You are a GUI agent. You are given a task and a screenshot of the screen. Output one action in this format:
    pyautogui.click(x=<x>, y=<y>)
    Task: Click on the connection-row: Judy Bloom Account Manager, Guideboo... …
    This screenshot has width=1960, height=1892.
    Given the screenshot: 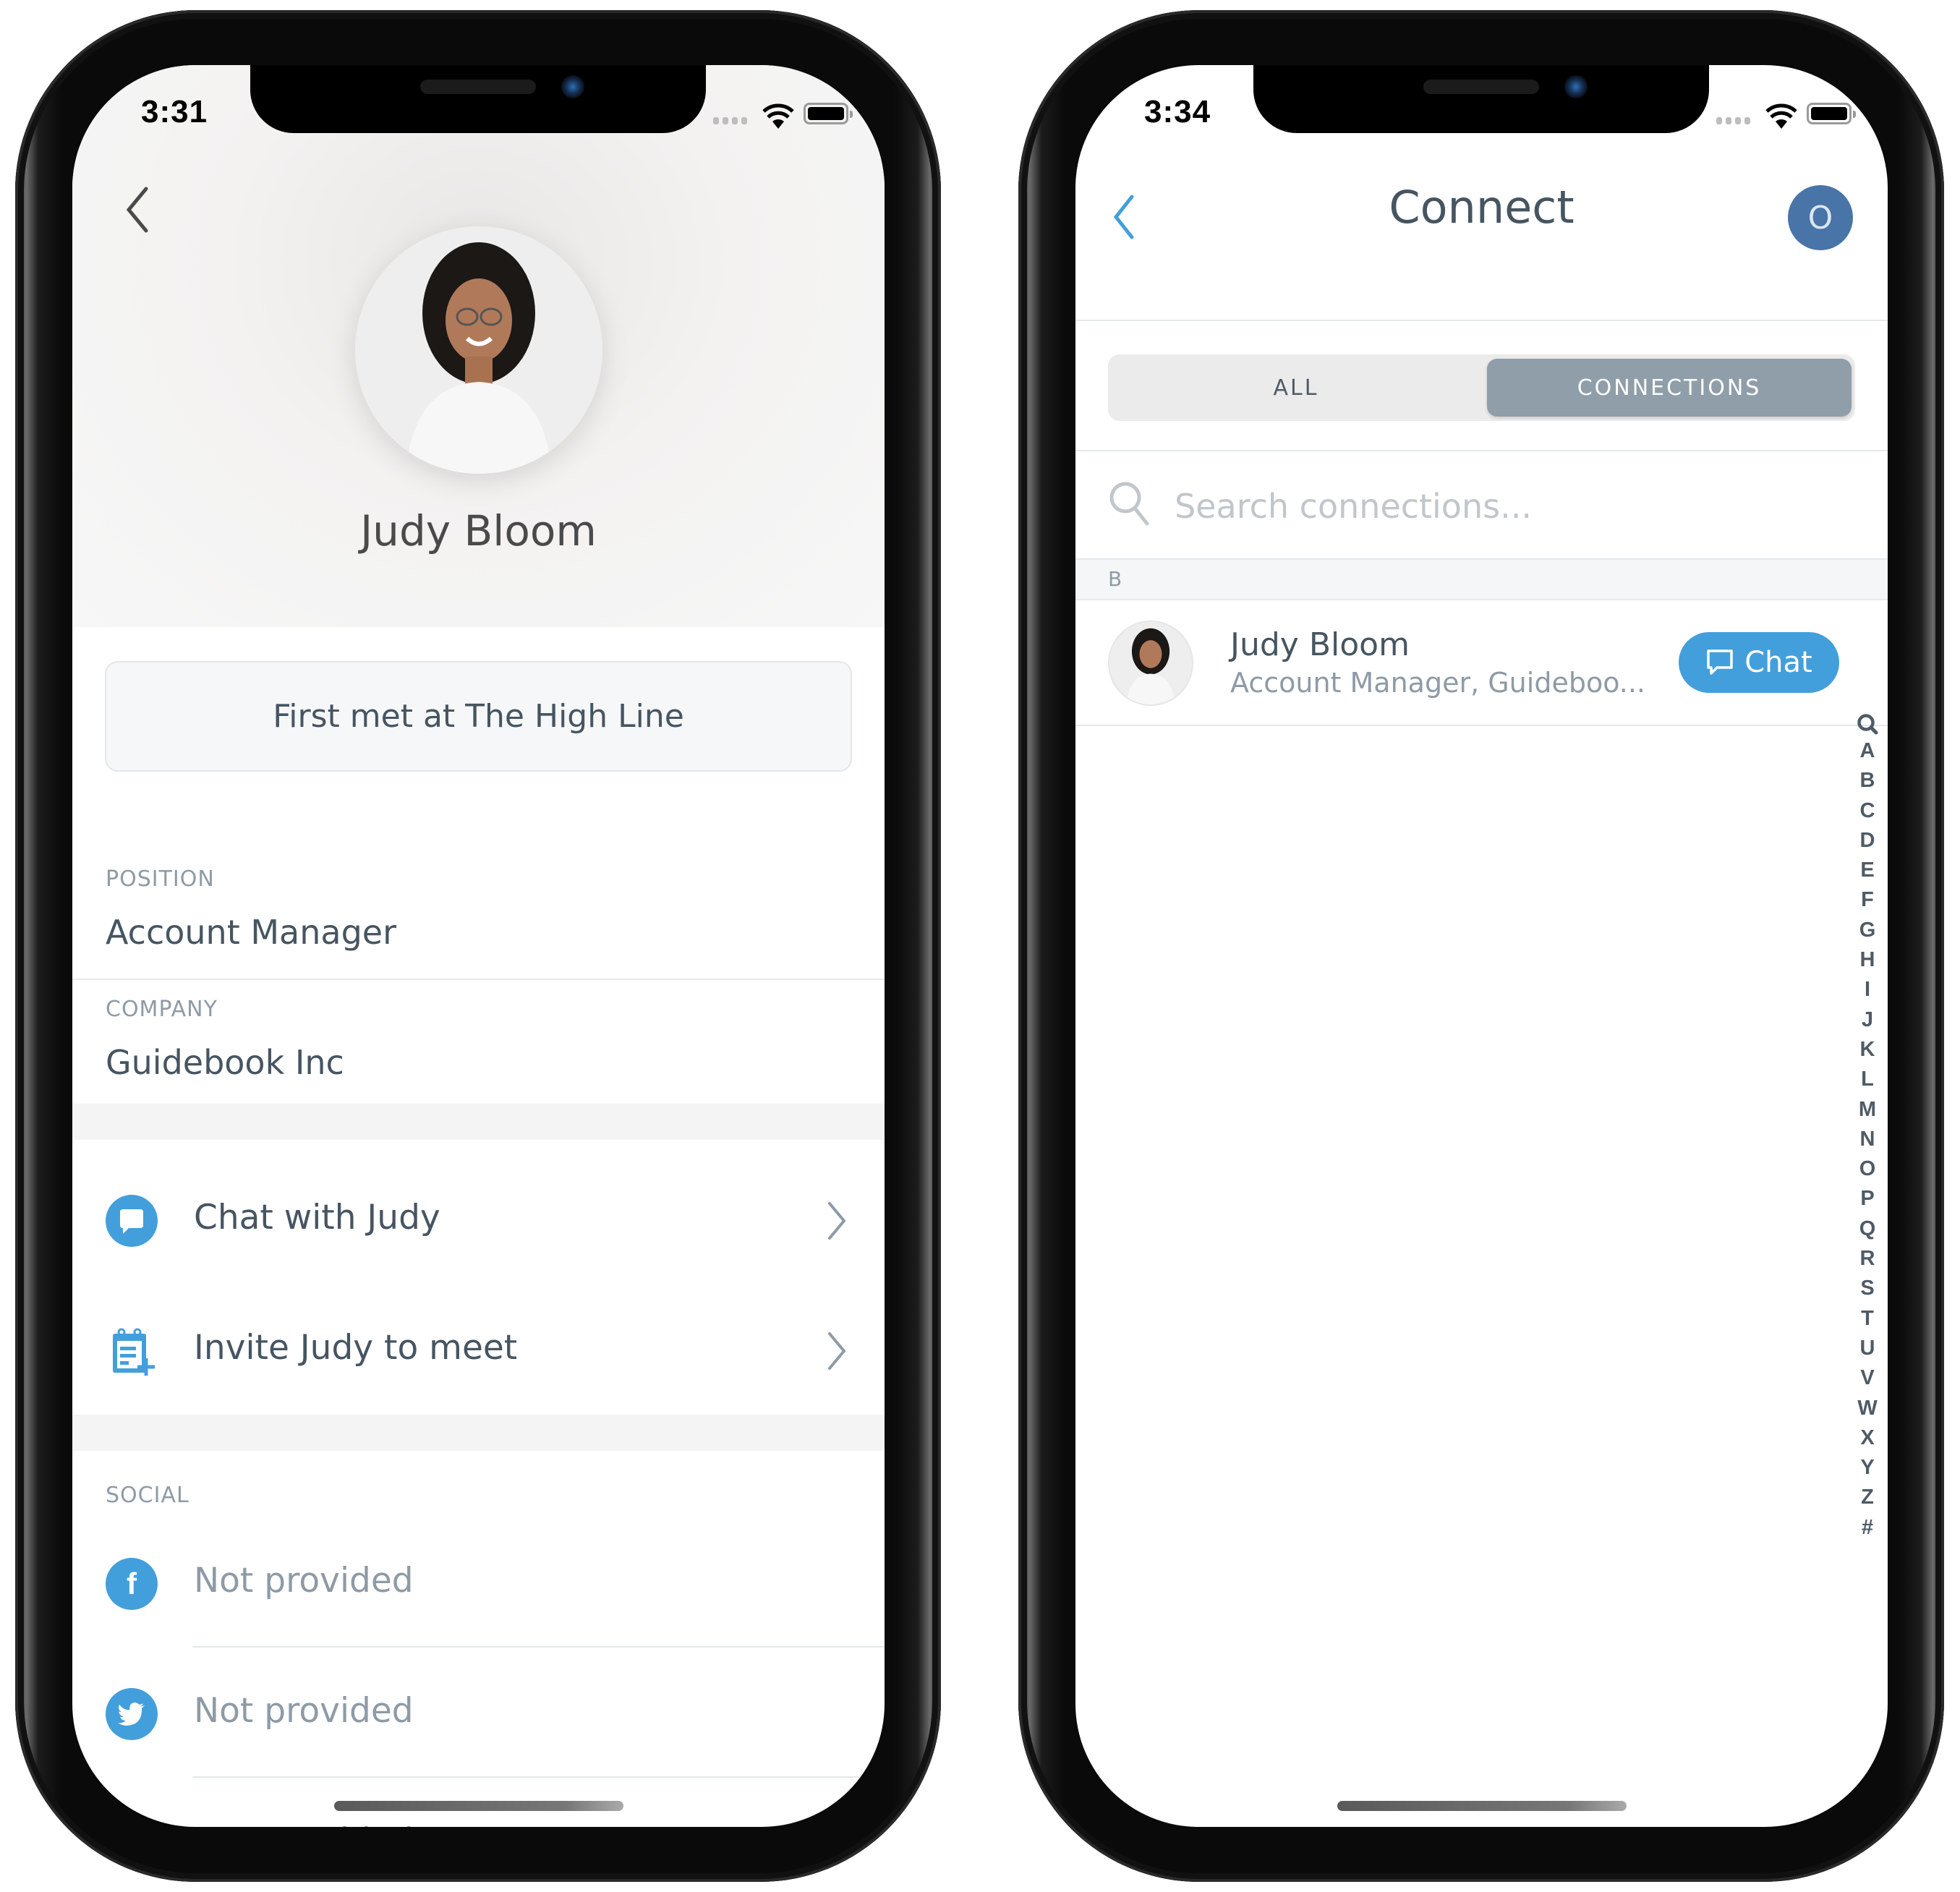 What is the action you would take?
    pyautogui.click(x=1482, y=663)
    